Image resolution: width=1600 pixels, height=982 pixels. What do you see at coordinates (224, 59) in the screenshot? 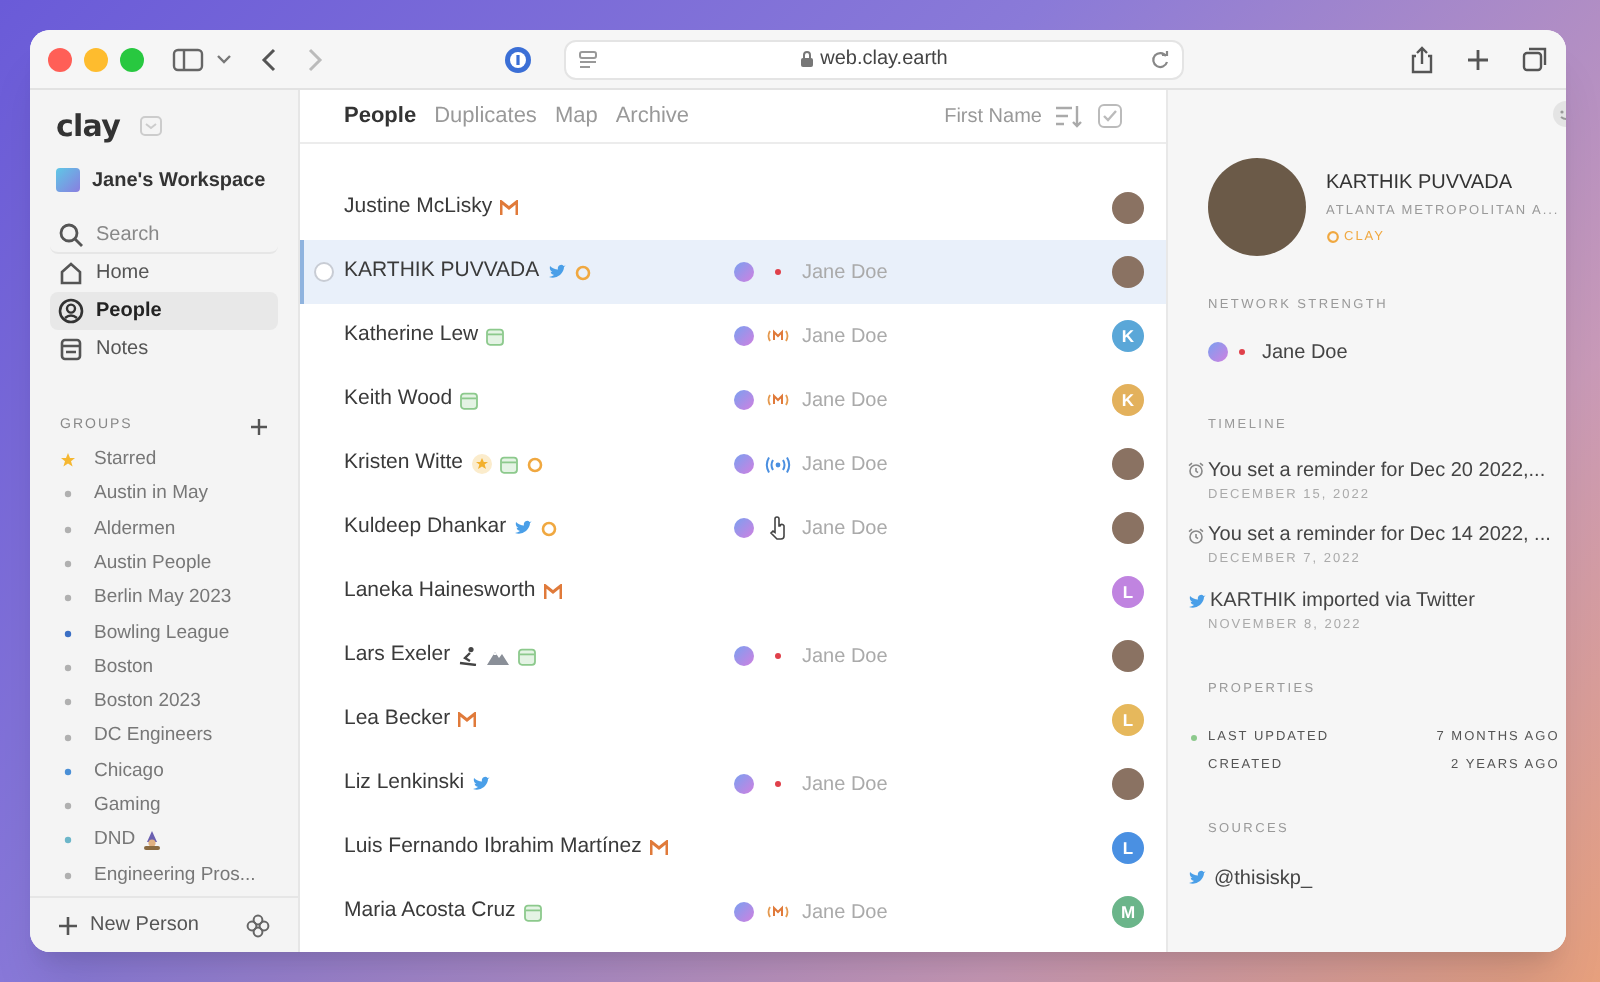
I see `chevron-down-icon` at bounding box center [224, 59].